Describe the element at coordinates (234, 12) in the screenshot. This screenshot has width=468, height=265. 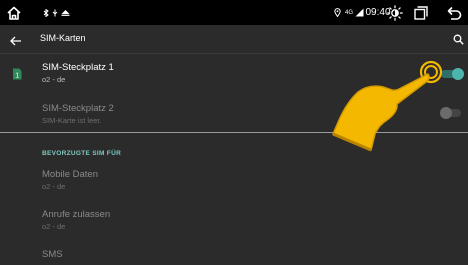
I see `status-bar: 4G 09:40` at that location.